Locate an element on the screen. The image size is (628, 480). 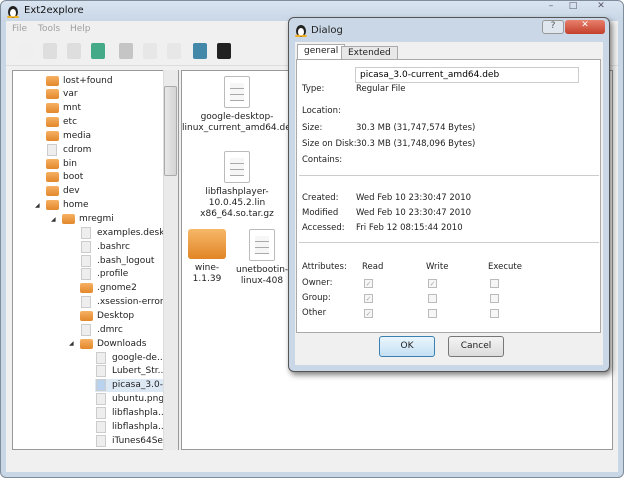
paste-icon is located at coordinates (174, 51).